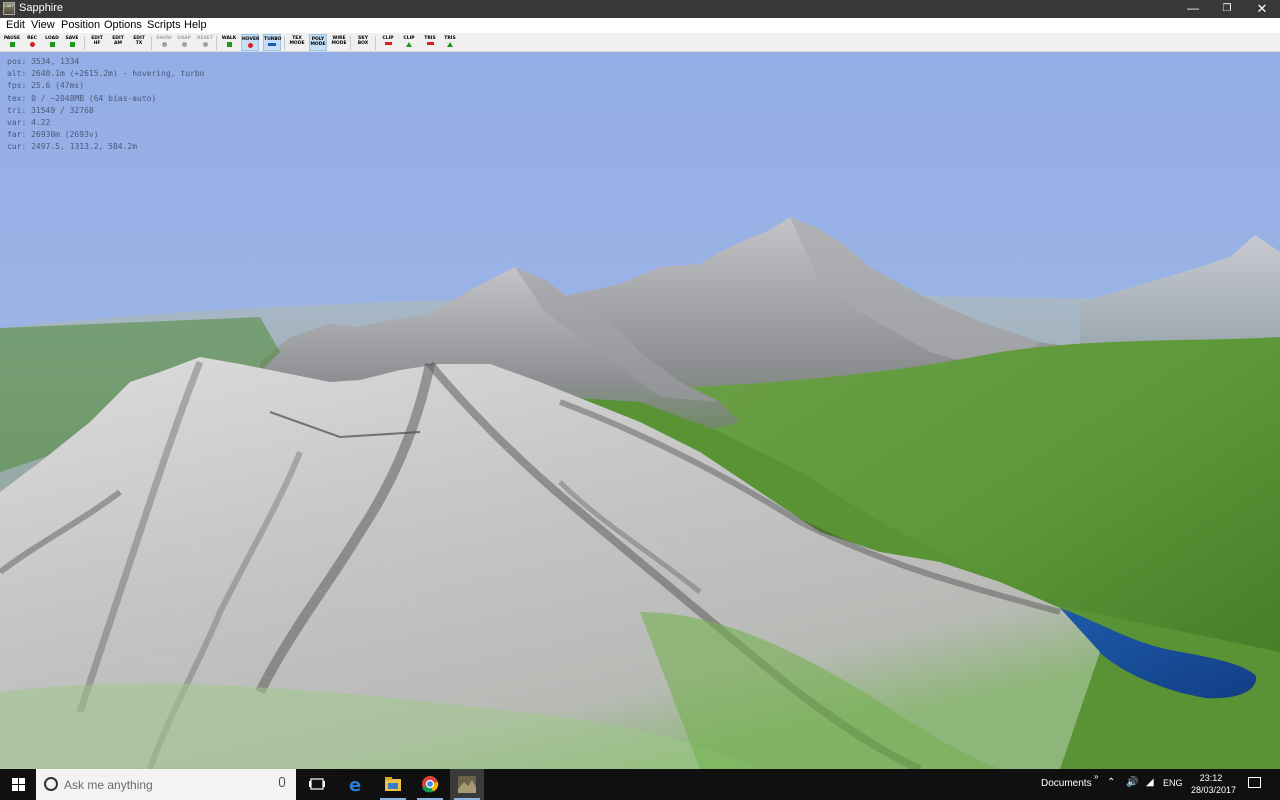 The image size is (1280, 800). I want to click on clock-time: 23:12, so click(1211, 778).